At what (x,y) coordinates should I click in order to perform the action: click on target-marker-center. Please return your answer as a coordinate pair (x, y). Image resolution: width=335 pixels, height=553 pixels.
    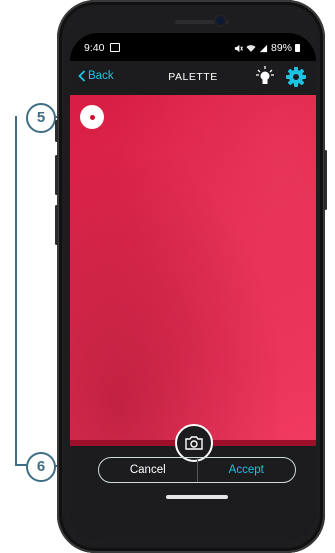
    Looking at the image, I should click on (92, 117).